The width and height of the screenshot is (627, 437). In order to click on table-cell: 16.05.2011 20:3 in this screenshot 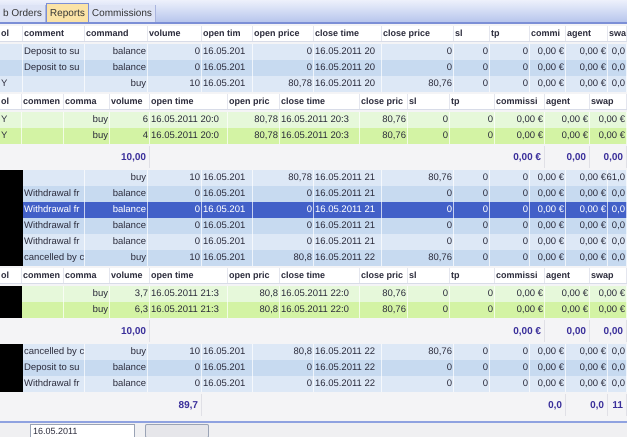, I will do `click(320, 136)`.